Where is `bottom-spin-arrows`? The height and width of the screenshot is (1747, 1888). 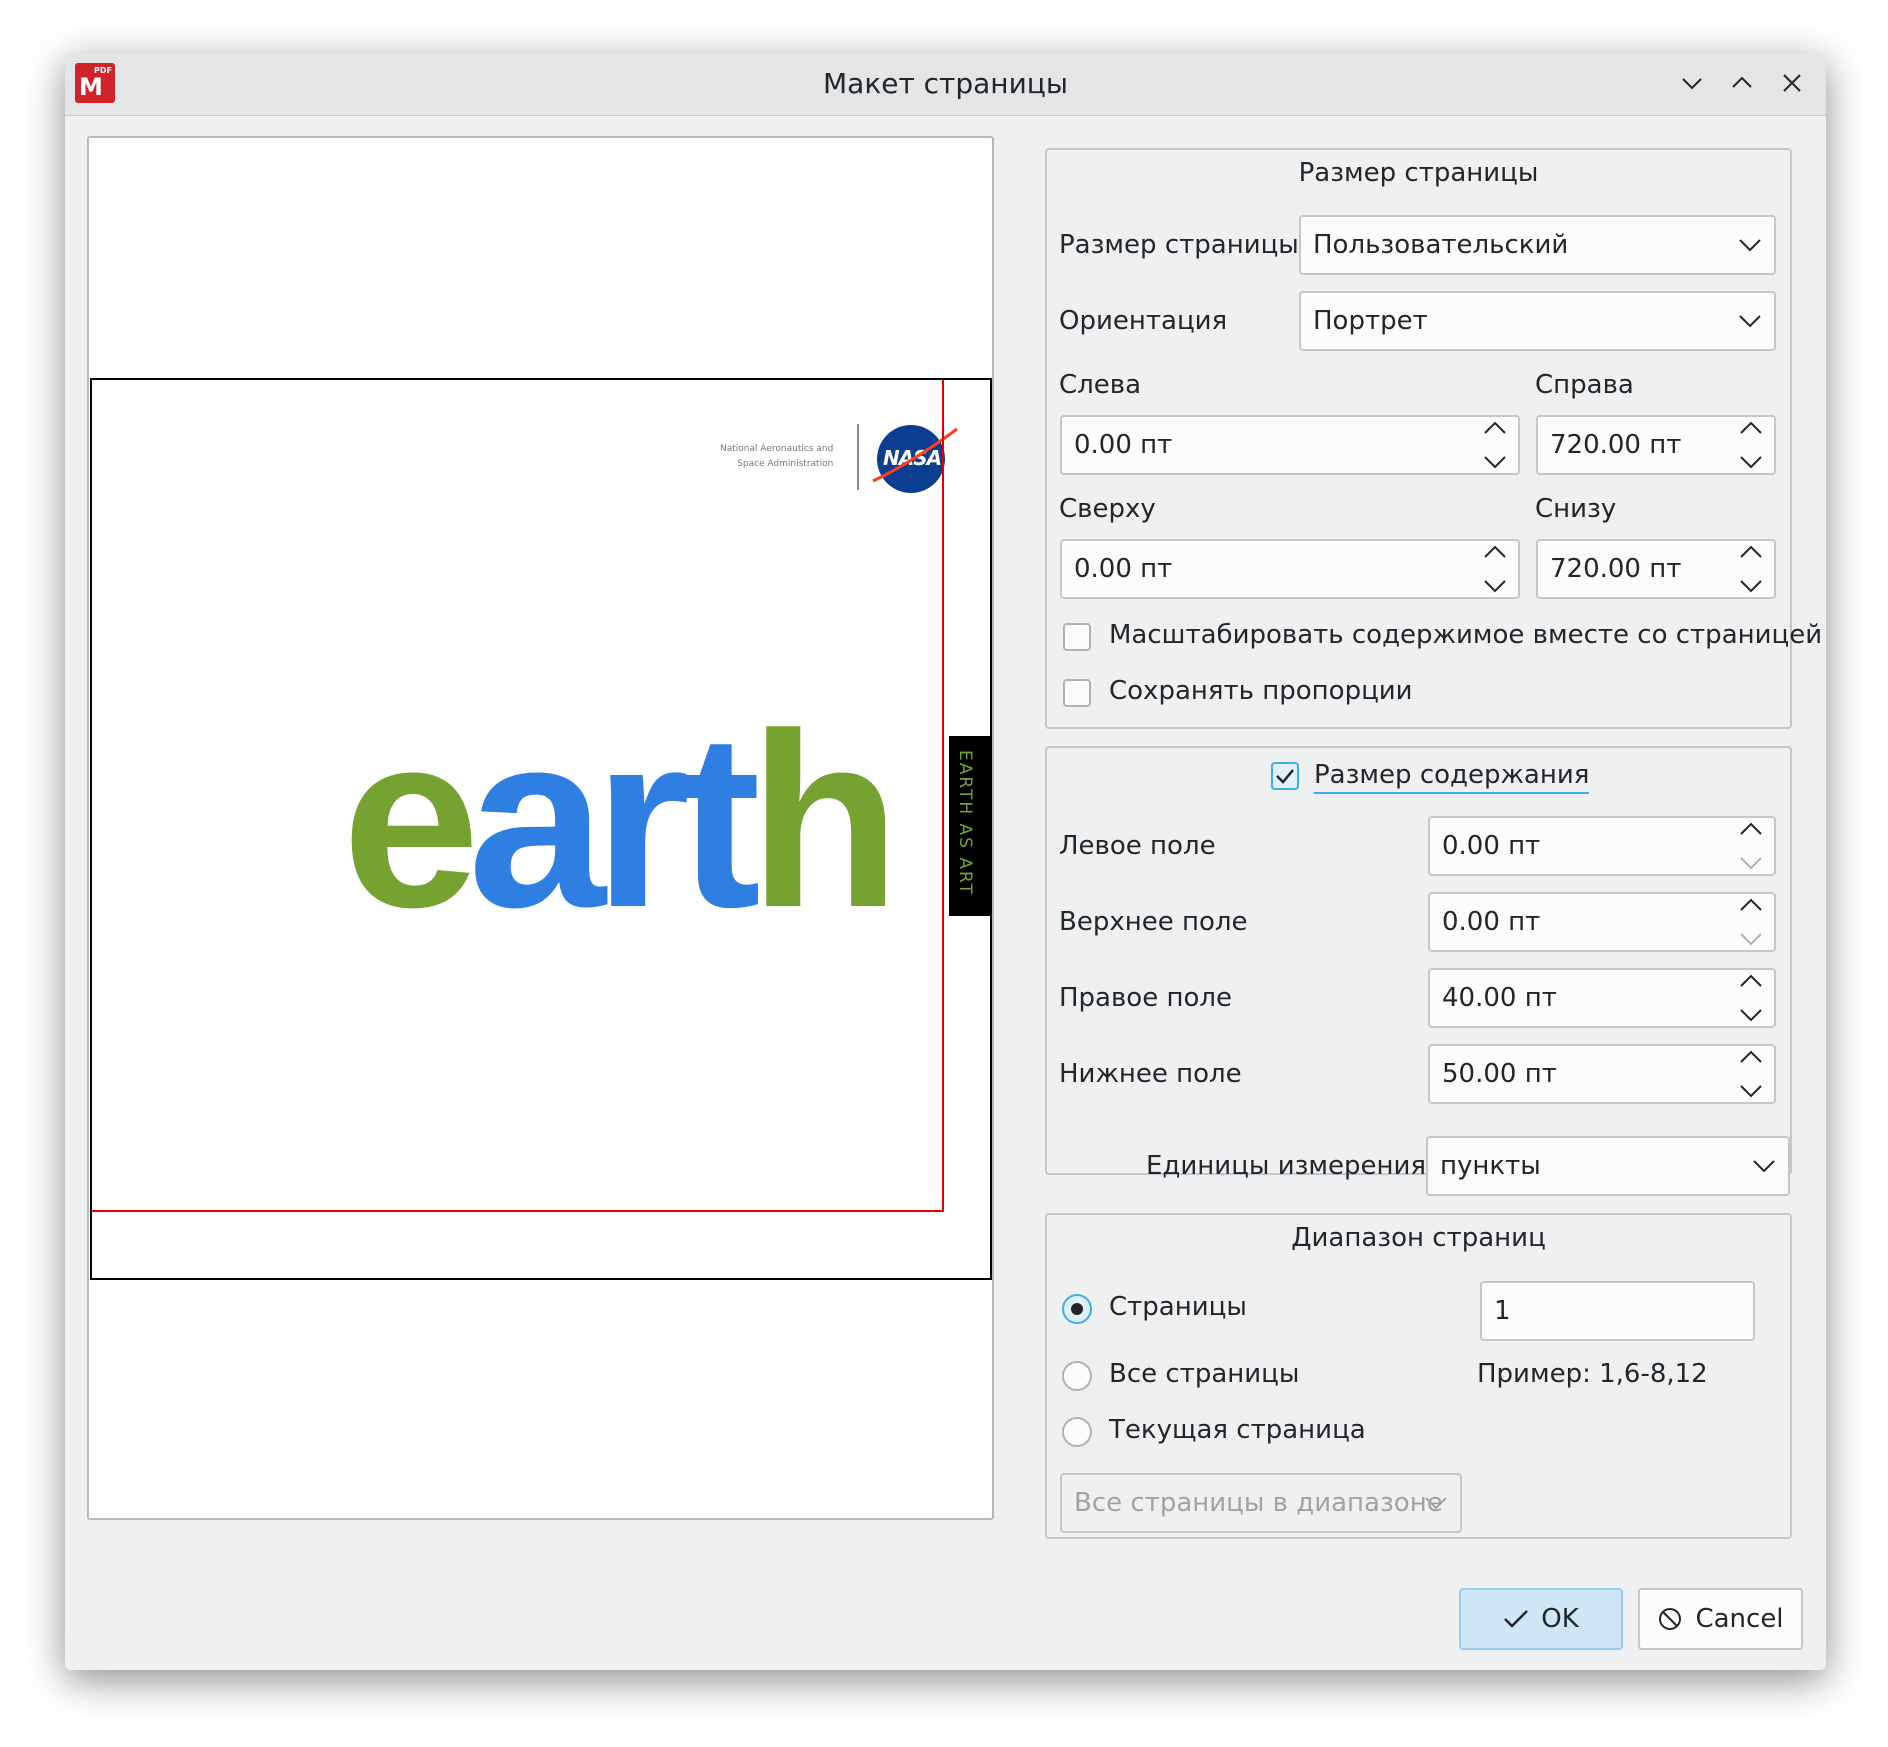
bottom-spin-arrows is located at coordinates (1751, 569).